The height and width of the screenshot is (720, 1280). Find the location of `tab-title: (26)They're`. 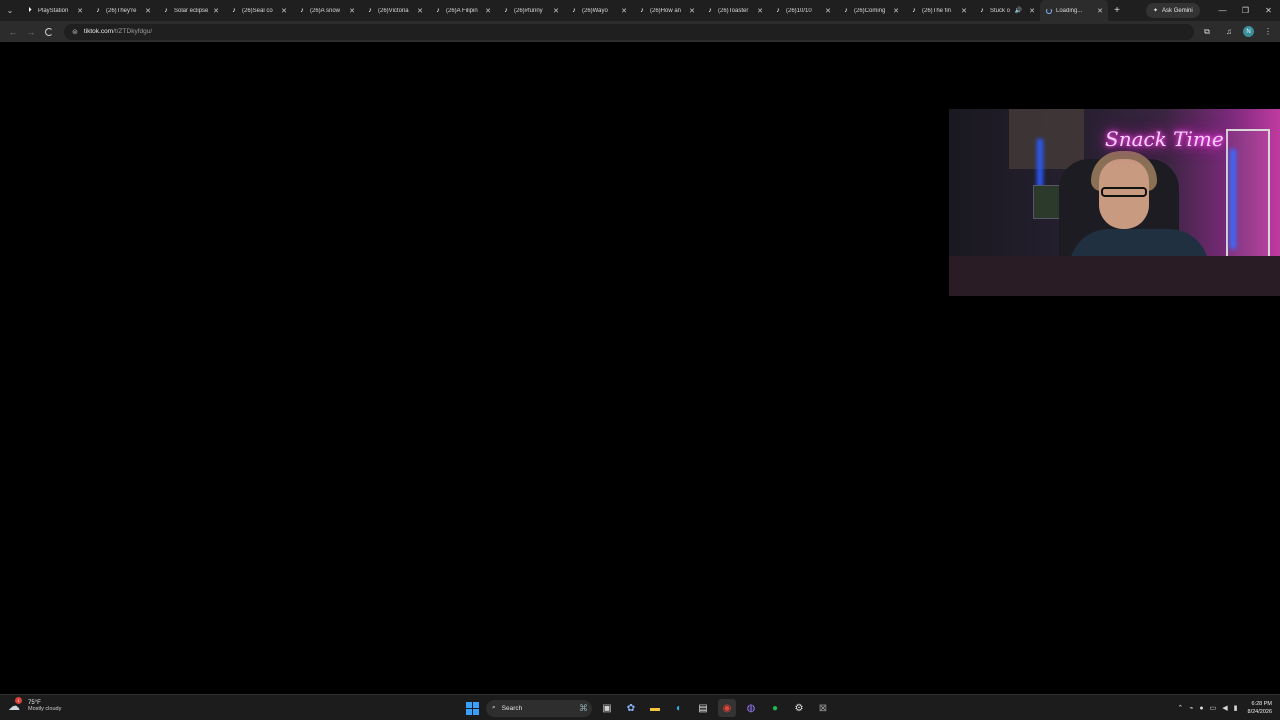

tab-title: (26)They're is located at coordinates (121, 10).